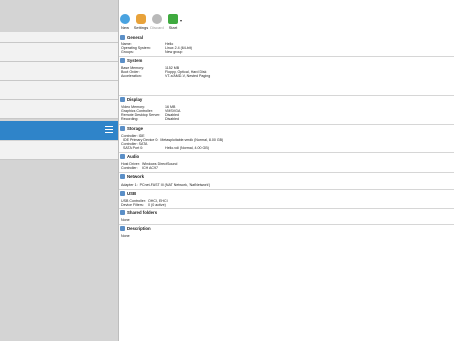  I want to click on item-menu-icon, so click(109, 130).